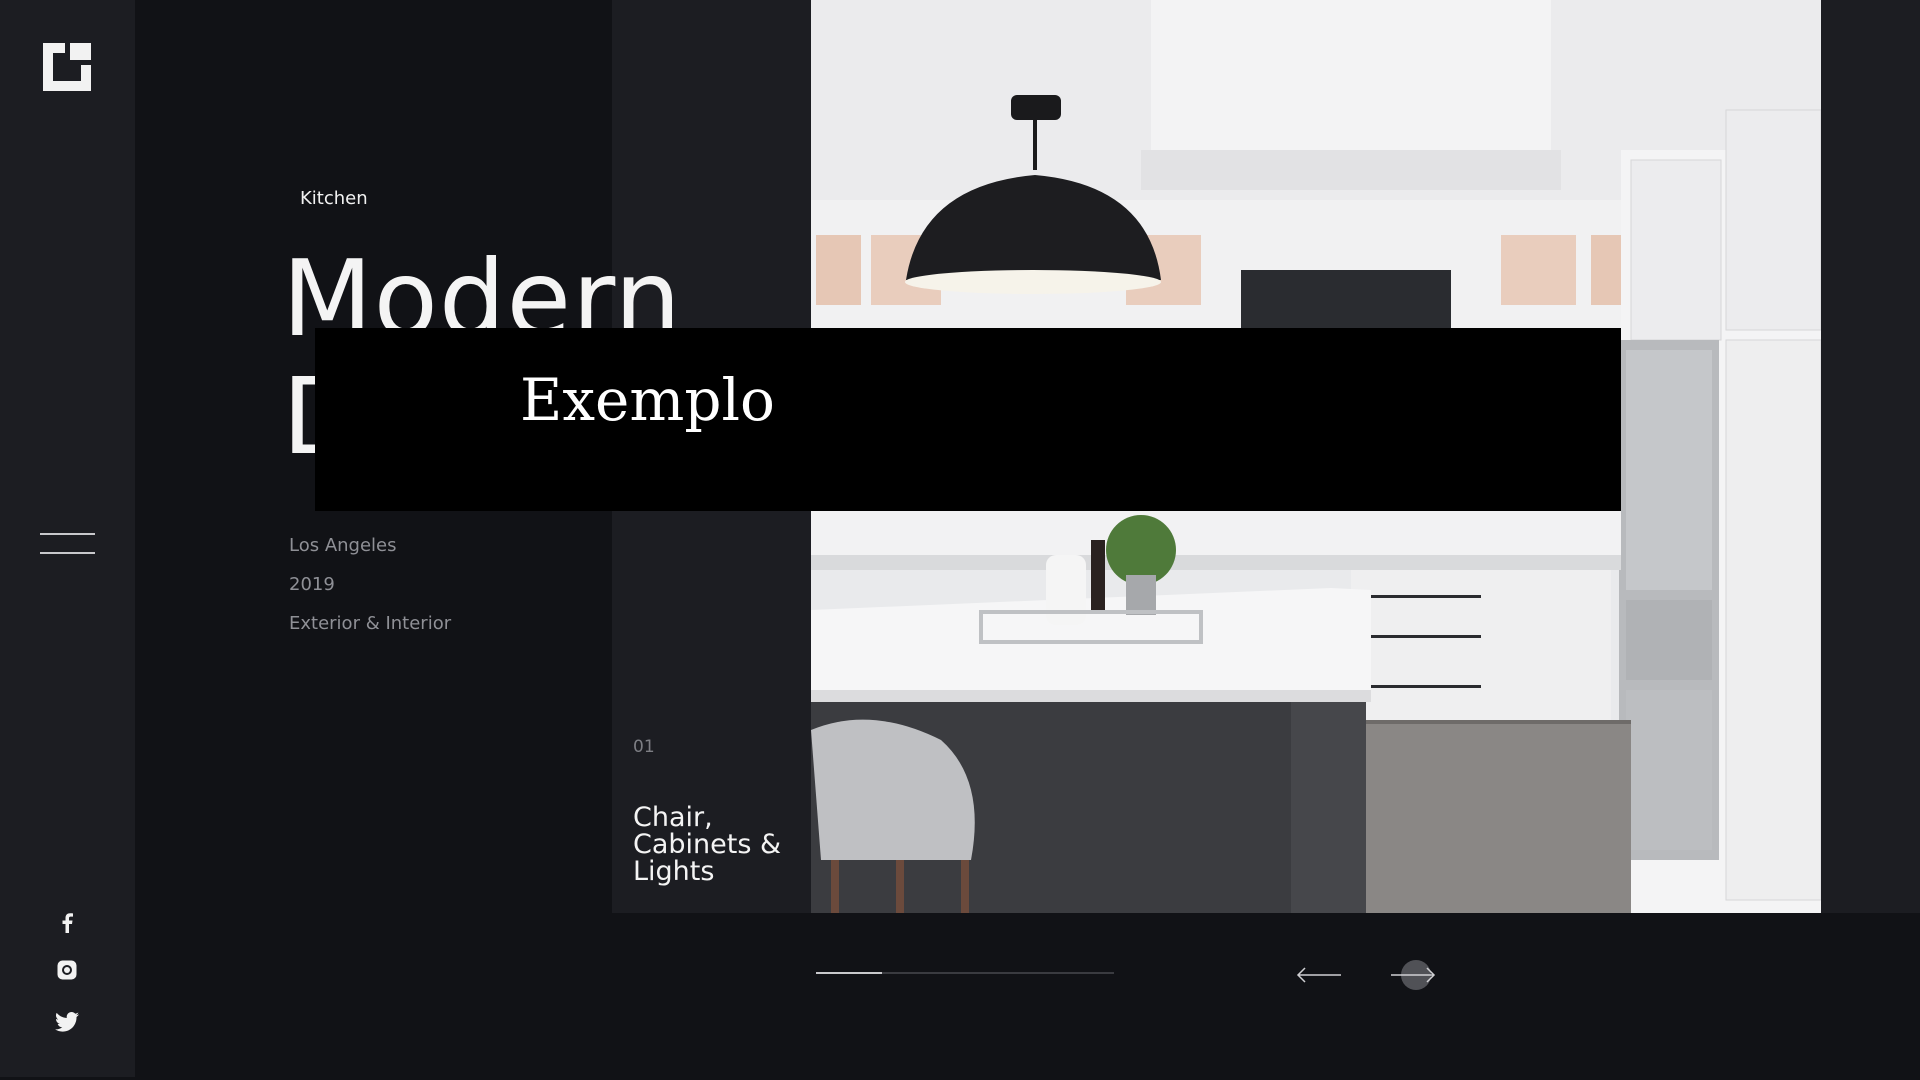 This screenshot has width=1920, height=1080. I want to click on slide-number: 01, so click(644, 747).